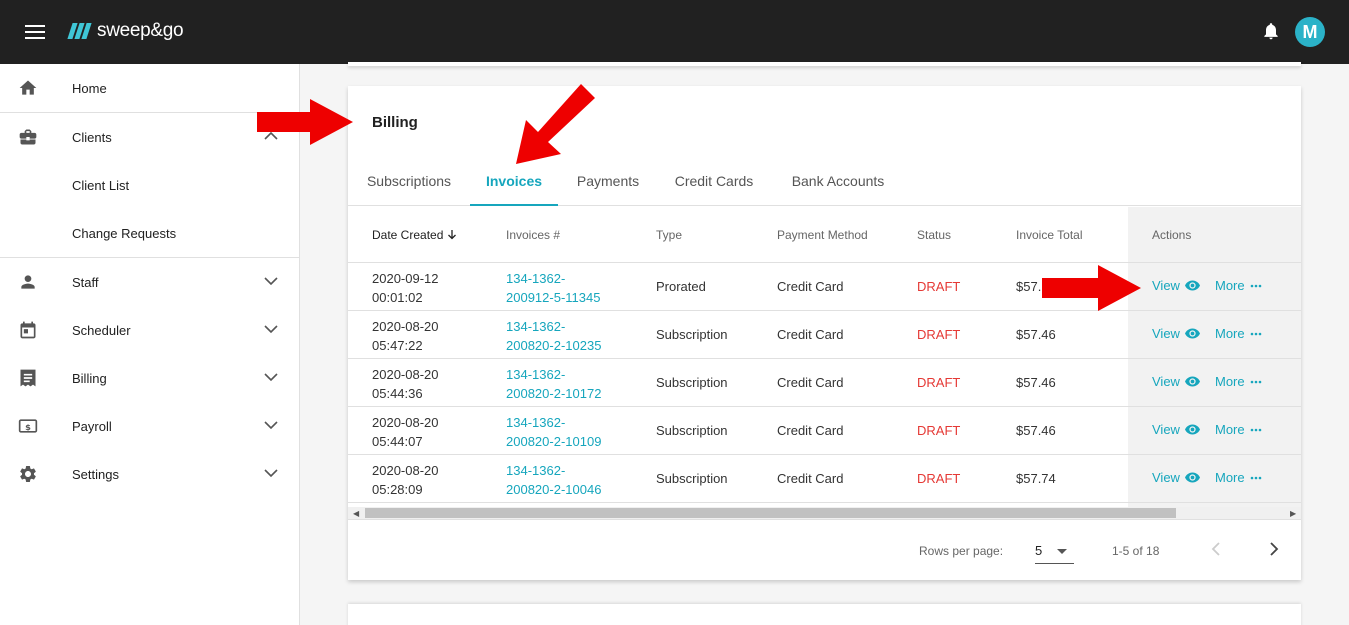 The image size is (1349, 625). What do you see at coordinates (28, 330) in the screenshot?
I see `calendar-icon` at bounding box center [28, 330].